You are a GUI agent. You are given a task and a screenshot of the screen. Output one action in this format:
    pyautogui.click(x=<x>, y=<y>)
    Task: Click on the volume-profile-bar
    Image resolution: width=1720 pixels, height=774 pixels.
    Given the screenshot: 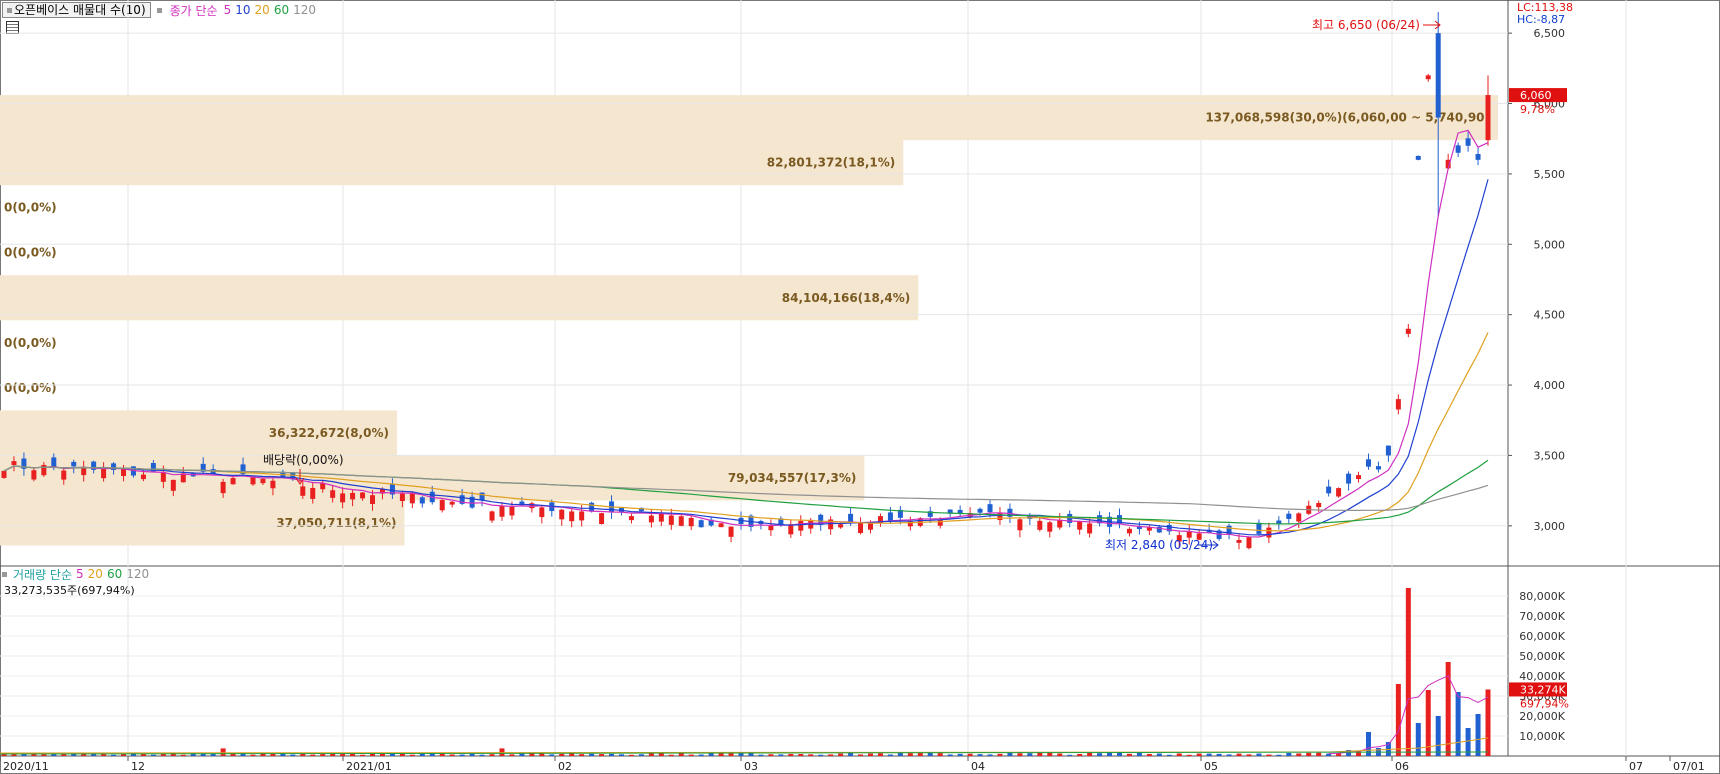 What is the action you would take?
    pyautogui.click(x=452, y=163)
    